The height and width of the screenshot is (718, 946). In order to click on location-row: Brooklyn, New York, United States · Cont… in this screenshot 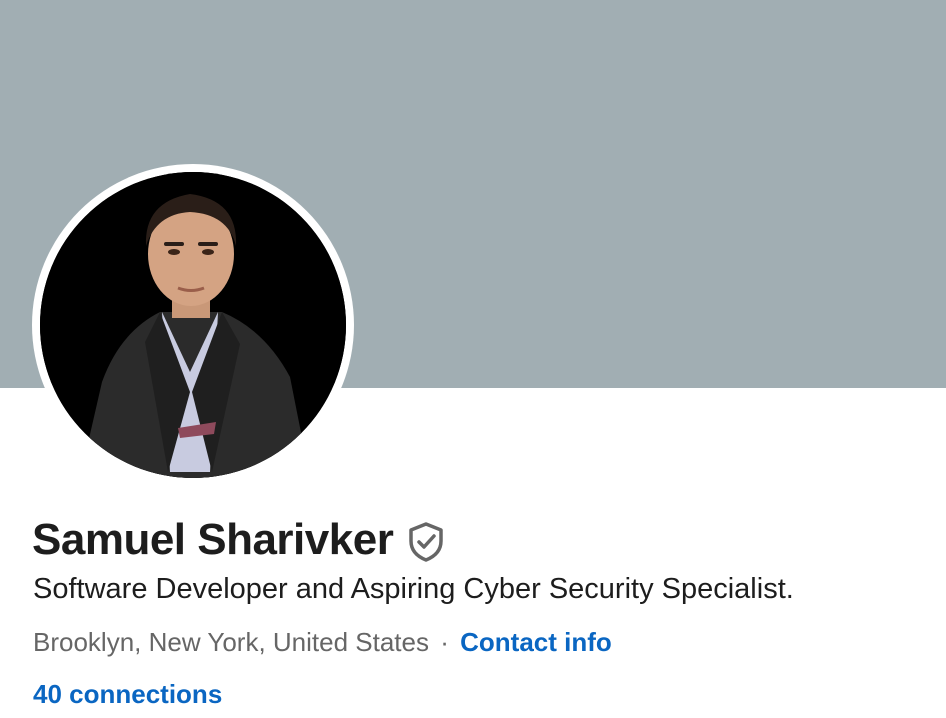, I will do `click(322, 642)`.